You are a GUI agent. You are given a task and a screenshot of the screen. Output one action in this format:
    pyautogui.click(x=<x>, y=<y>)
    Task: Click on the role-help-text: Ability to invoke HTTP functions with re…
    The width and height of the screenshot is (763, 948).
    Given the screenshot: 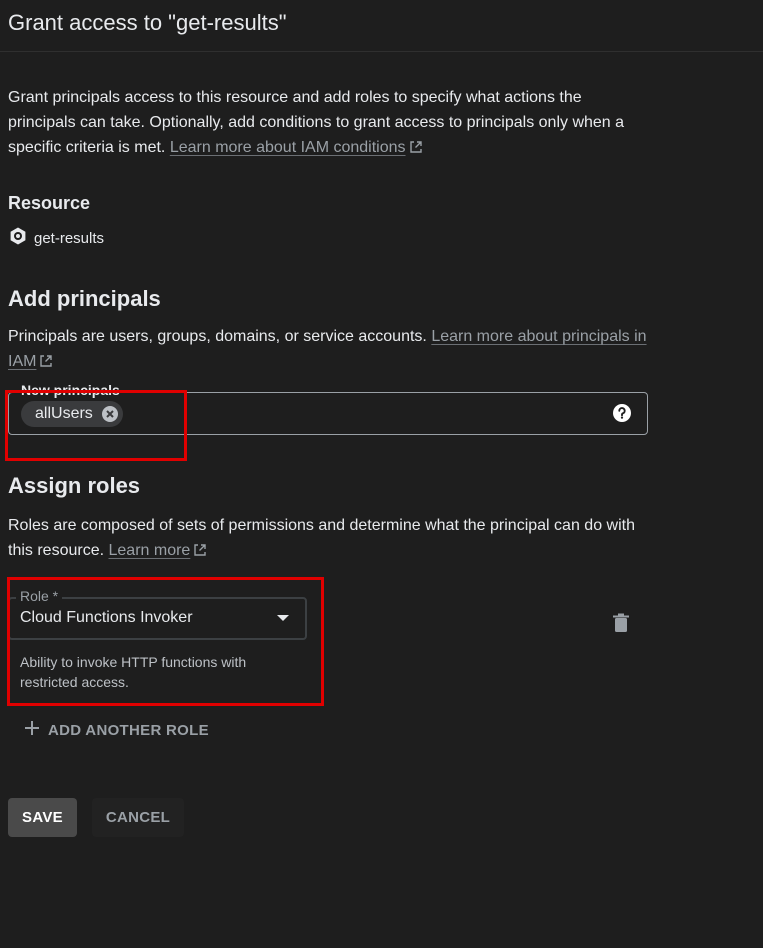 What is the action you would take?
    pyautogui.click(x=133, y=672)
    